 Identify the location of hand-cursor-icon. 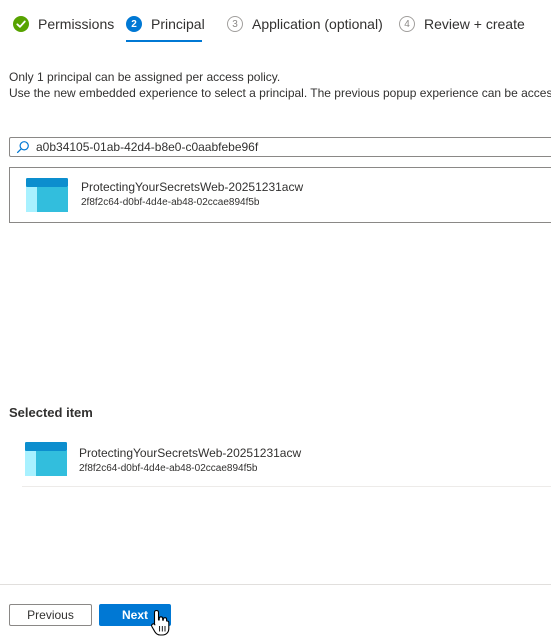
(161, 623).